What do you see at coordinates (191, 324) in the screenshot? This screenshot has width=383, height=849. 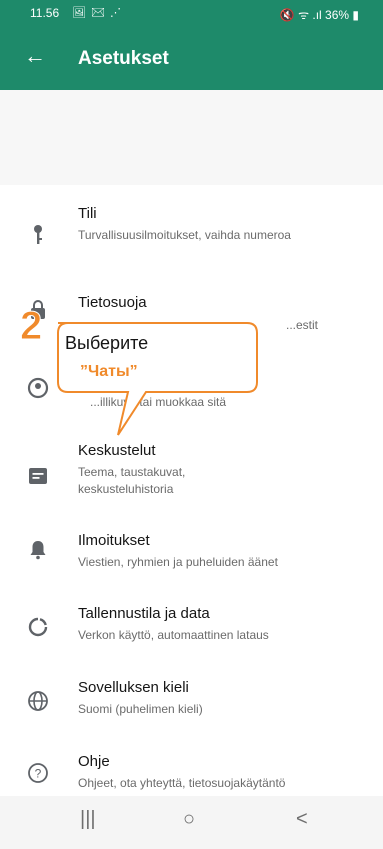 I see `settings-item-privacy: Tietosuoja ...estit` at bounding box center [191, 324].